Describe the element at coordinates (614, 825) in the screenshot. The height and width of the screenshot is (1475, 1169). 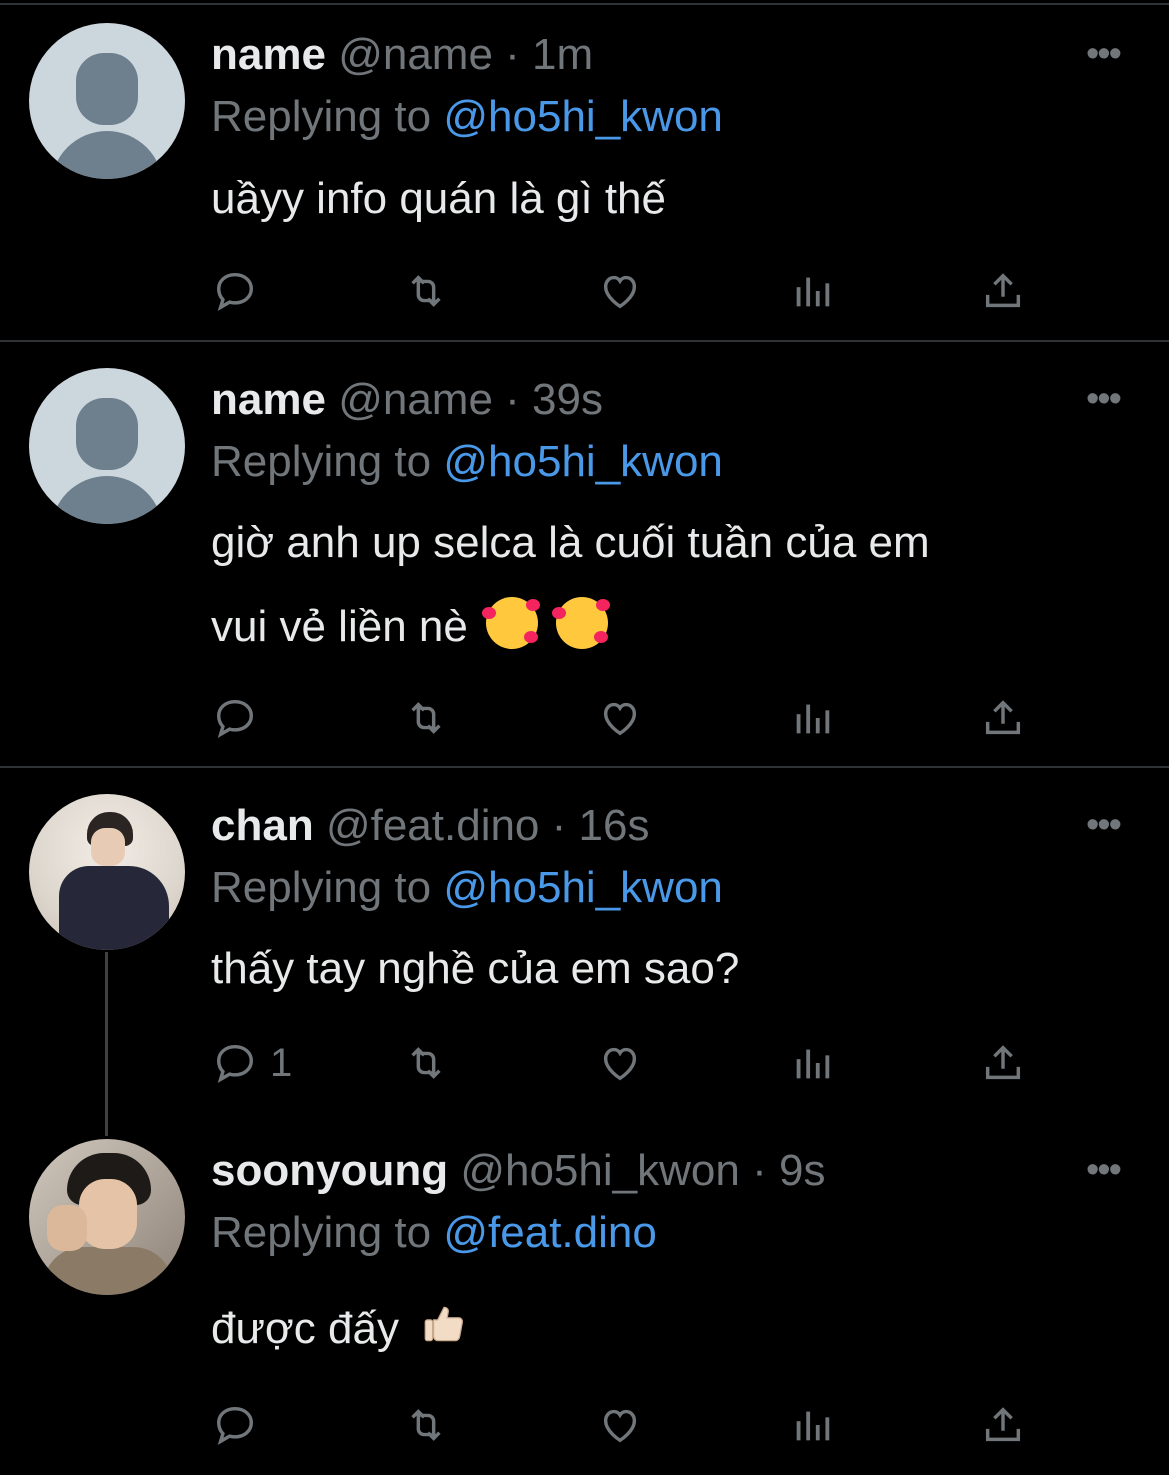
I see `timestamp: 16s` at that location.